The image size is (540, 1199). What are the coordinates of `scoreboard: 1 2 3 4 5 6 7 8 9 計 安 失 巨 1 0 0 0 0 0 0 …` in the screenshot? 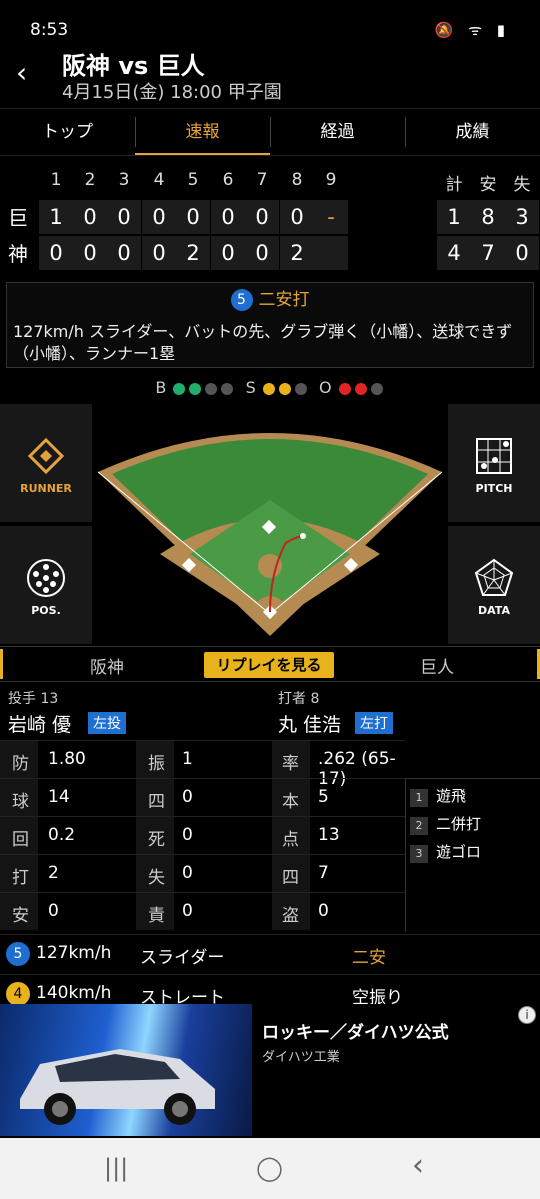 It's located at (270, 218).